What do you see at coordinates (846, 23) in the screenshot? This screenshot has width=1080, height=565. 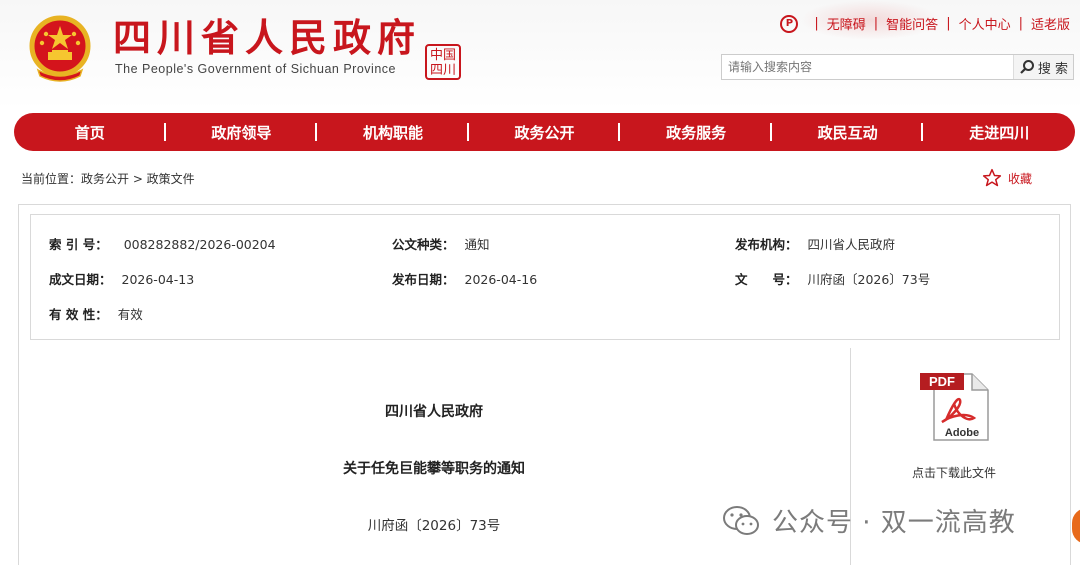 I see `accessibility-link: 无障碍` at bounding box center [846, 23].